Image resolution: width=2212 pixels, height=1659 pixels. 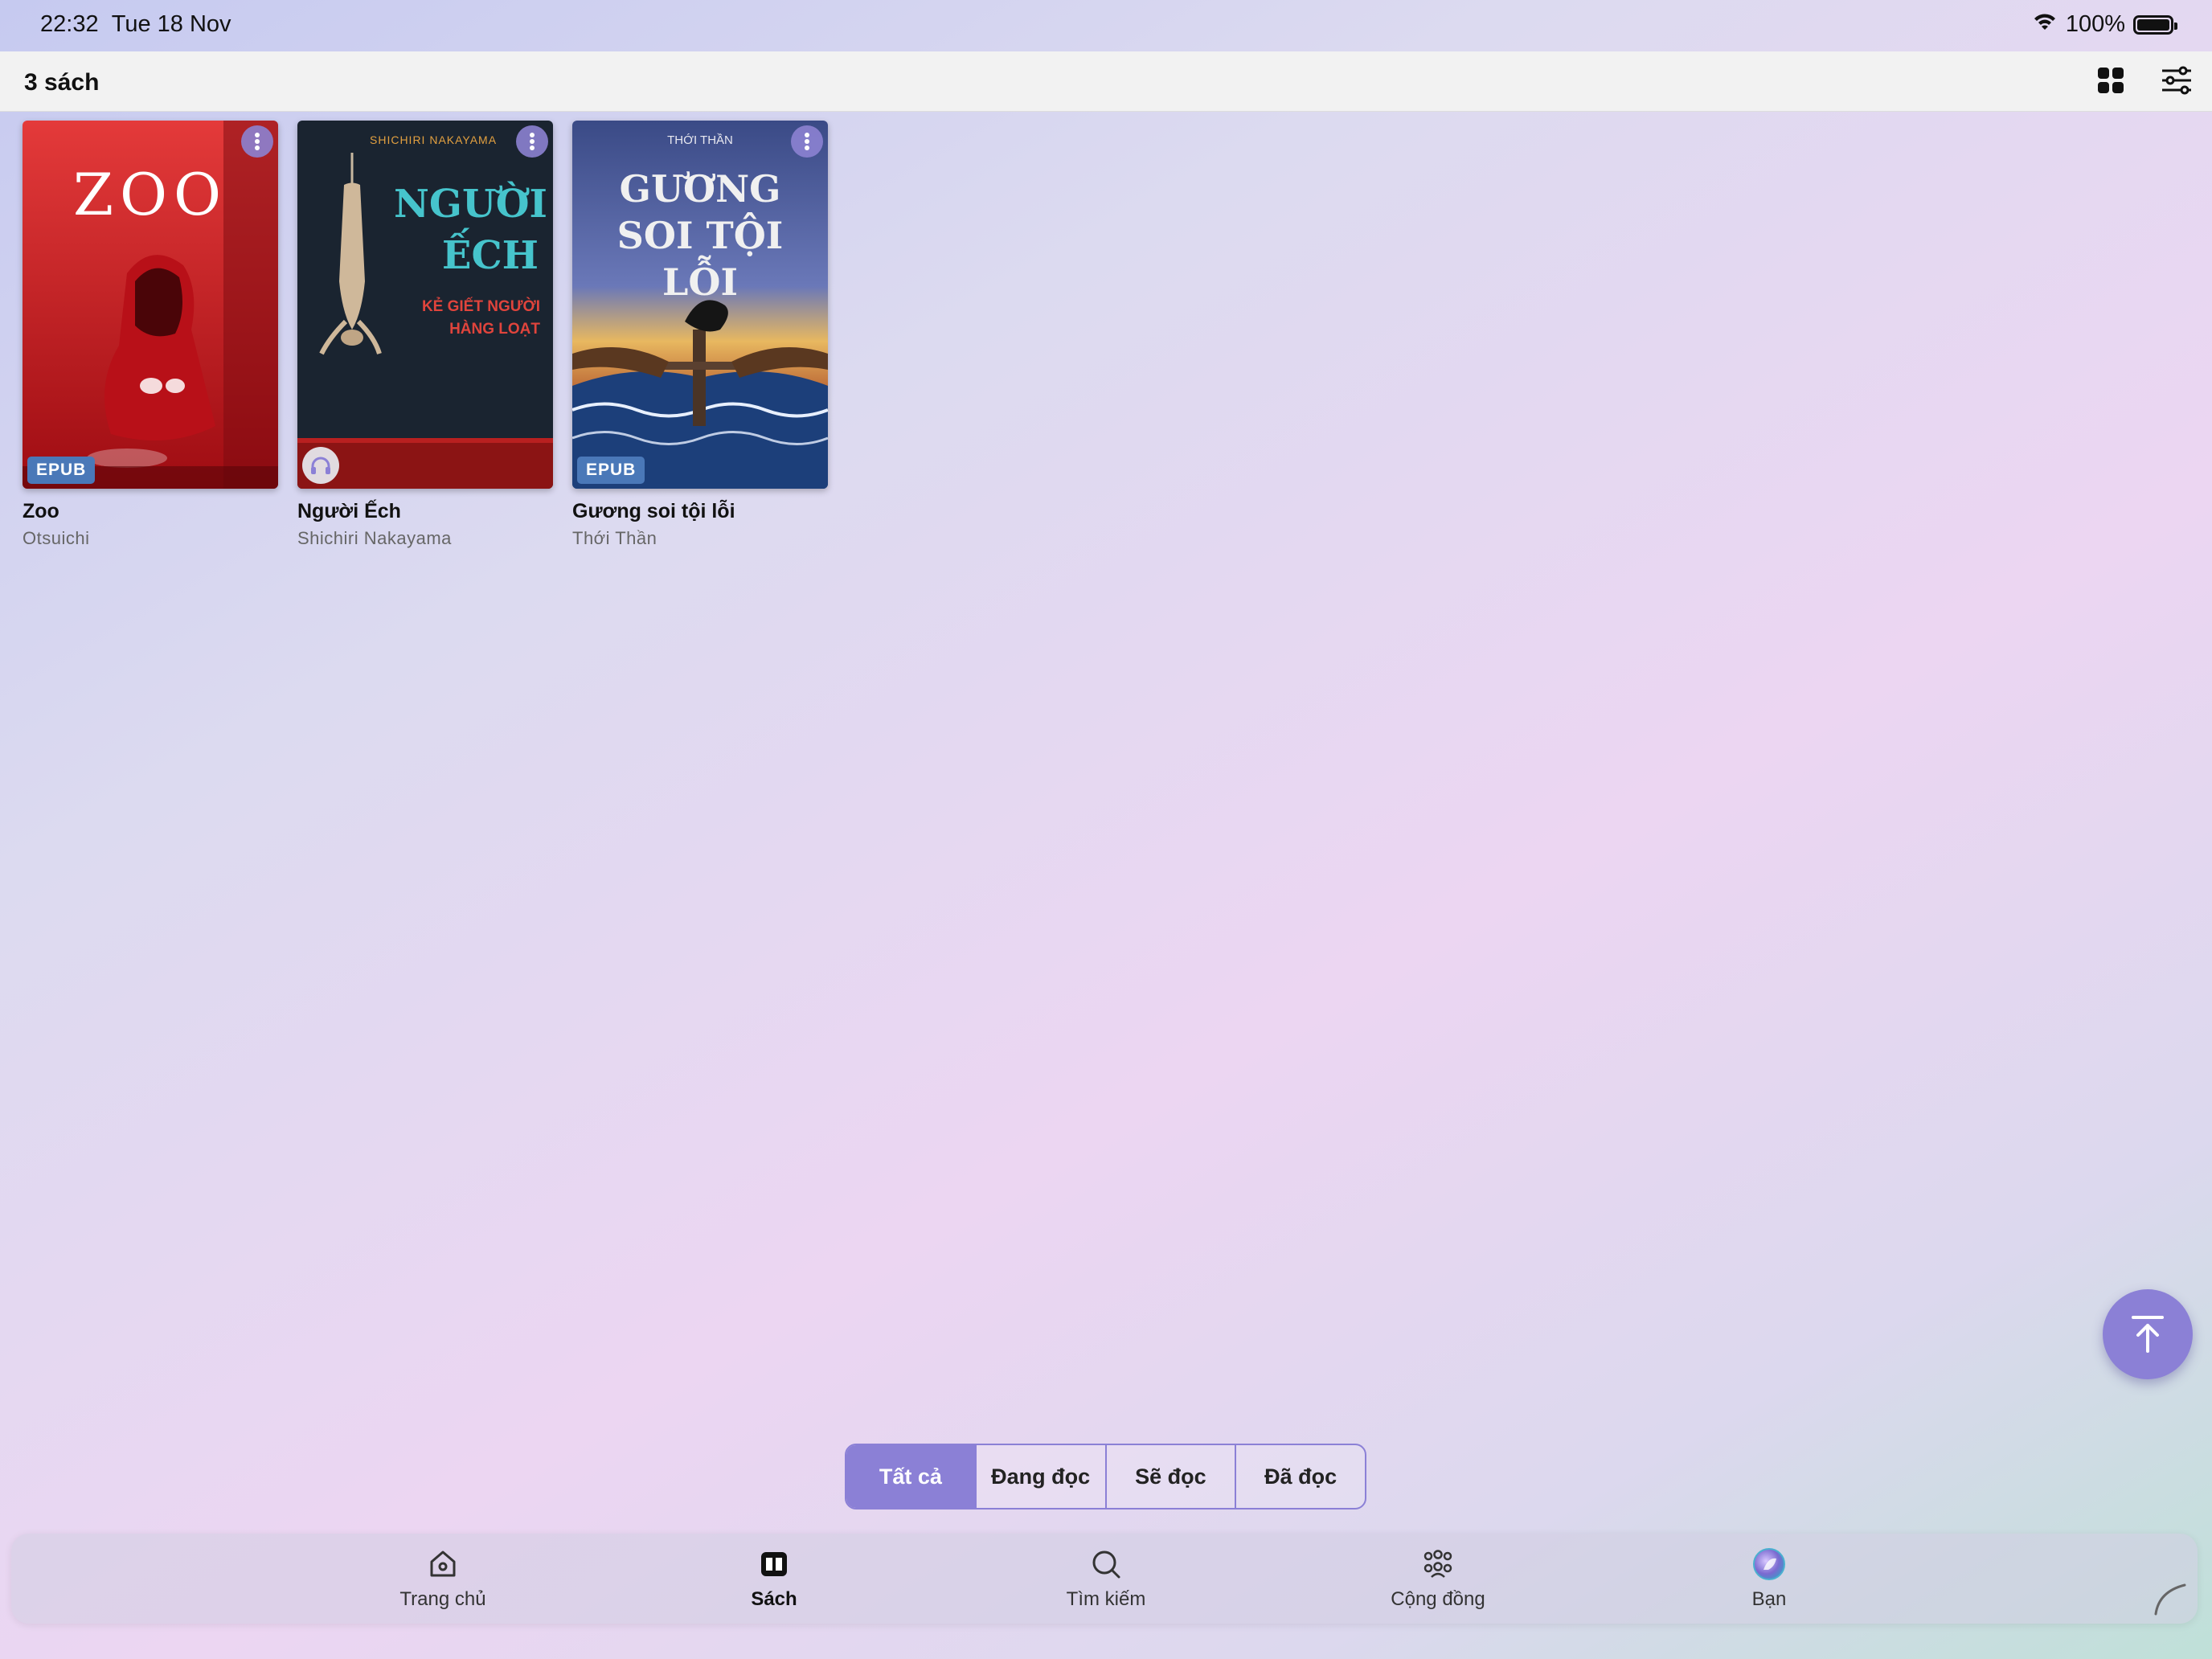 What do you see at coordinates (1769, 1599) in the screenshot?
I see `tab-label: Bạn` at bounding box center [1769, 1599].